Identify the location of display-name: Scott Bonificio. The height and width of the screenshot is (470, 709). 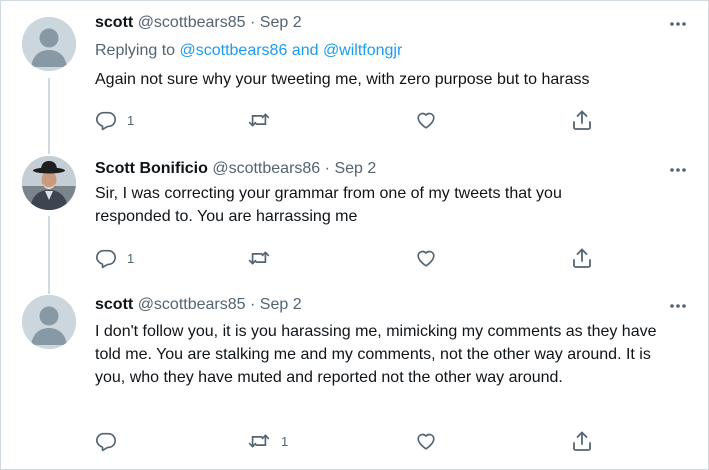
(151, 168).